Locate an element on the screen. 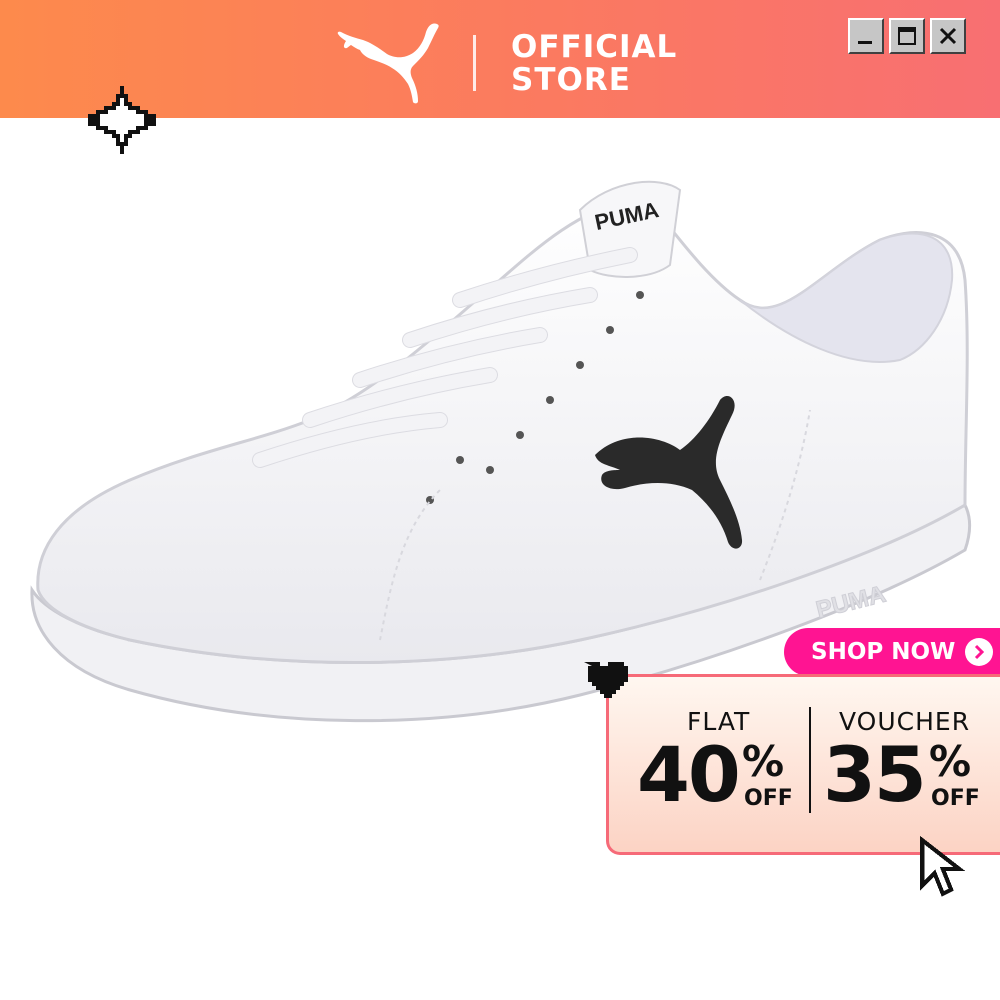 The width and height of the screenshot is (1000, 1000). window-controls is located at coordinates (907, 36).